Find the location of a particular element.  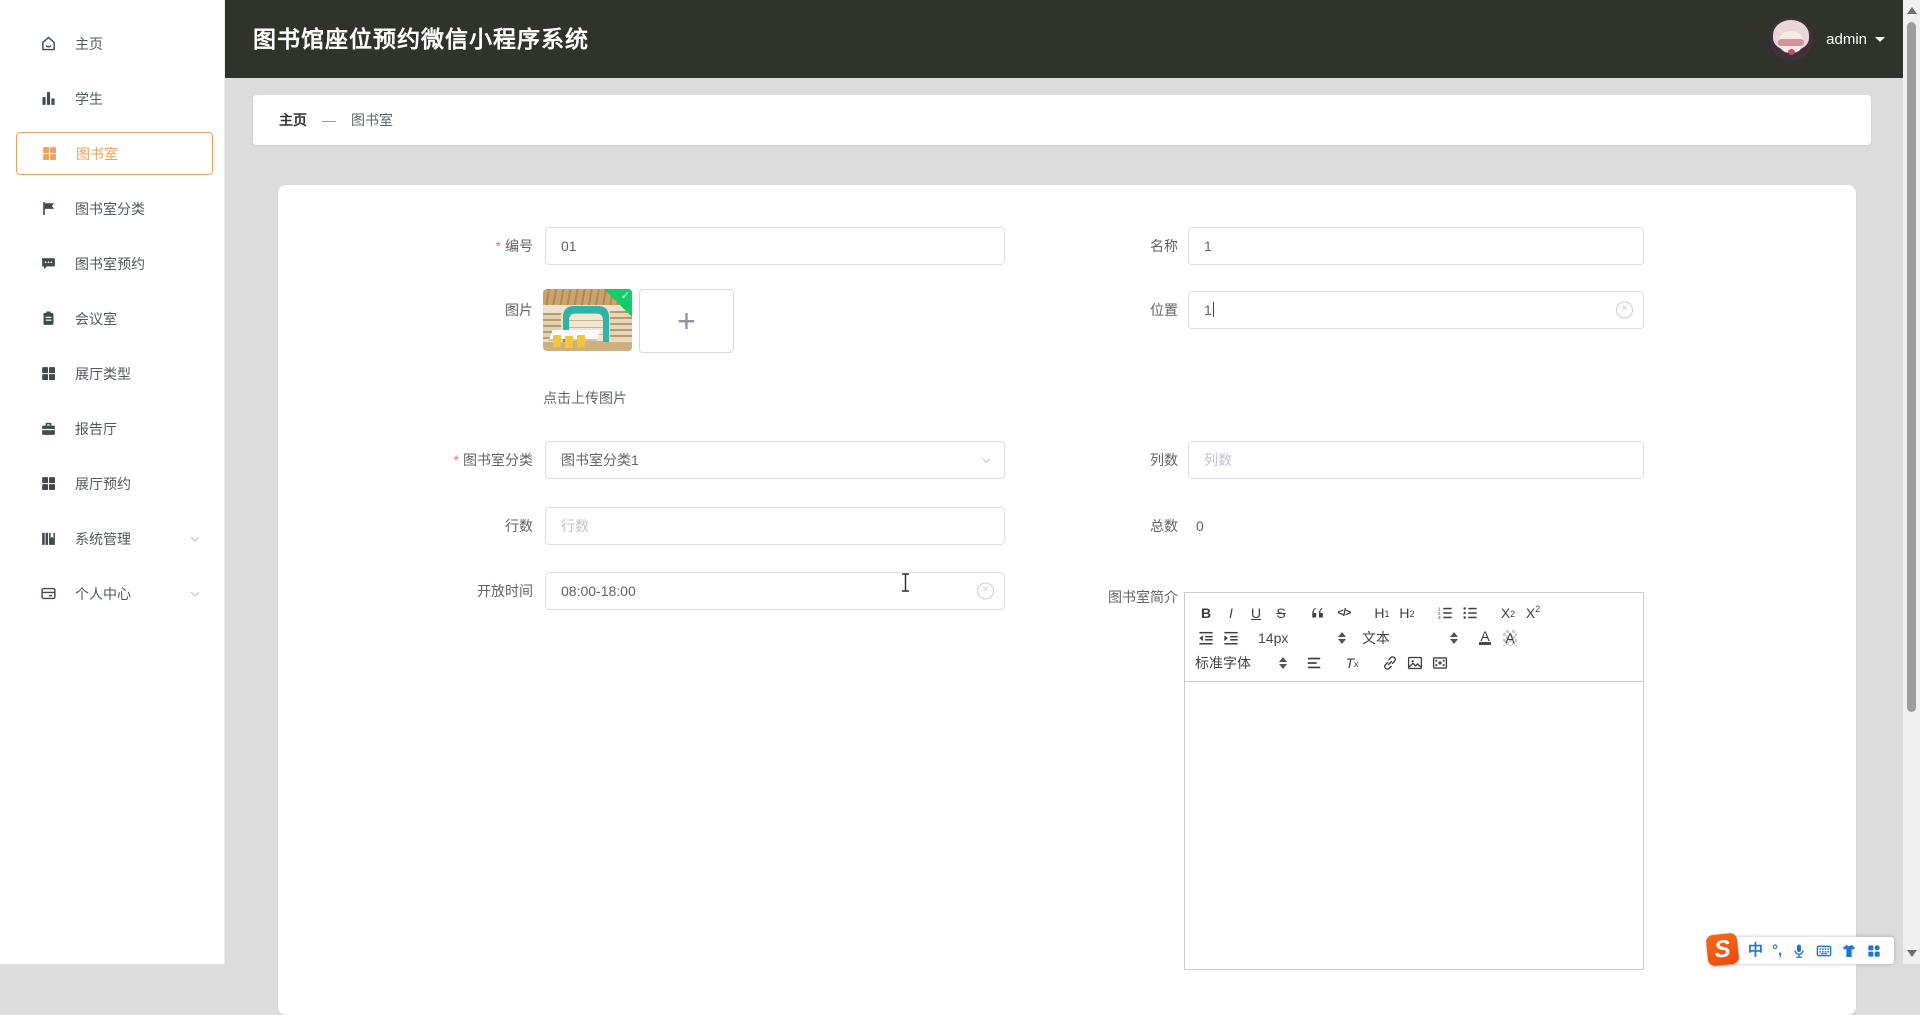

bold-button: B is located at coordinates (1206, 613).